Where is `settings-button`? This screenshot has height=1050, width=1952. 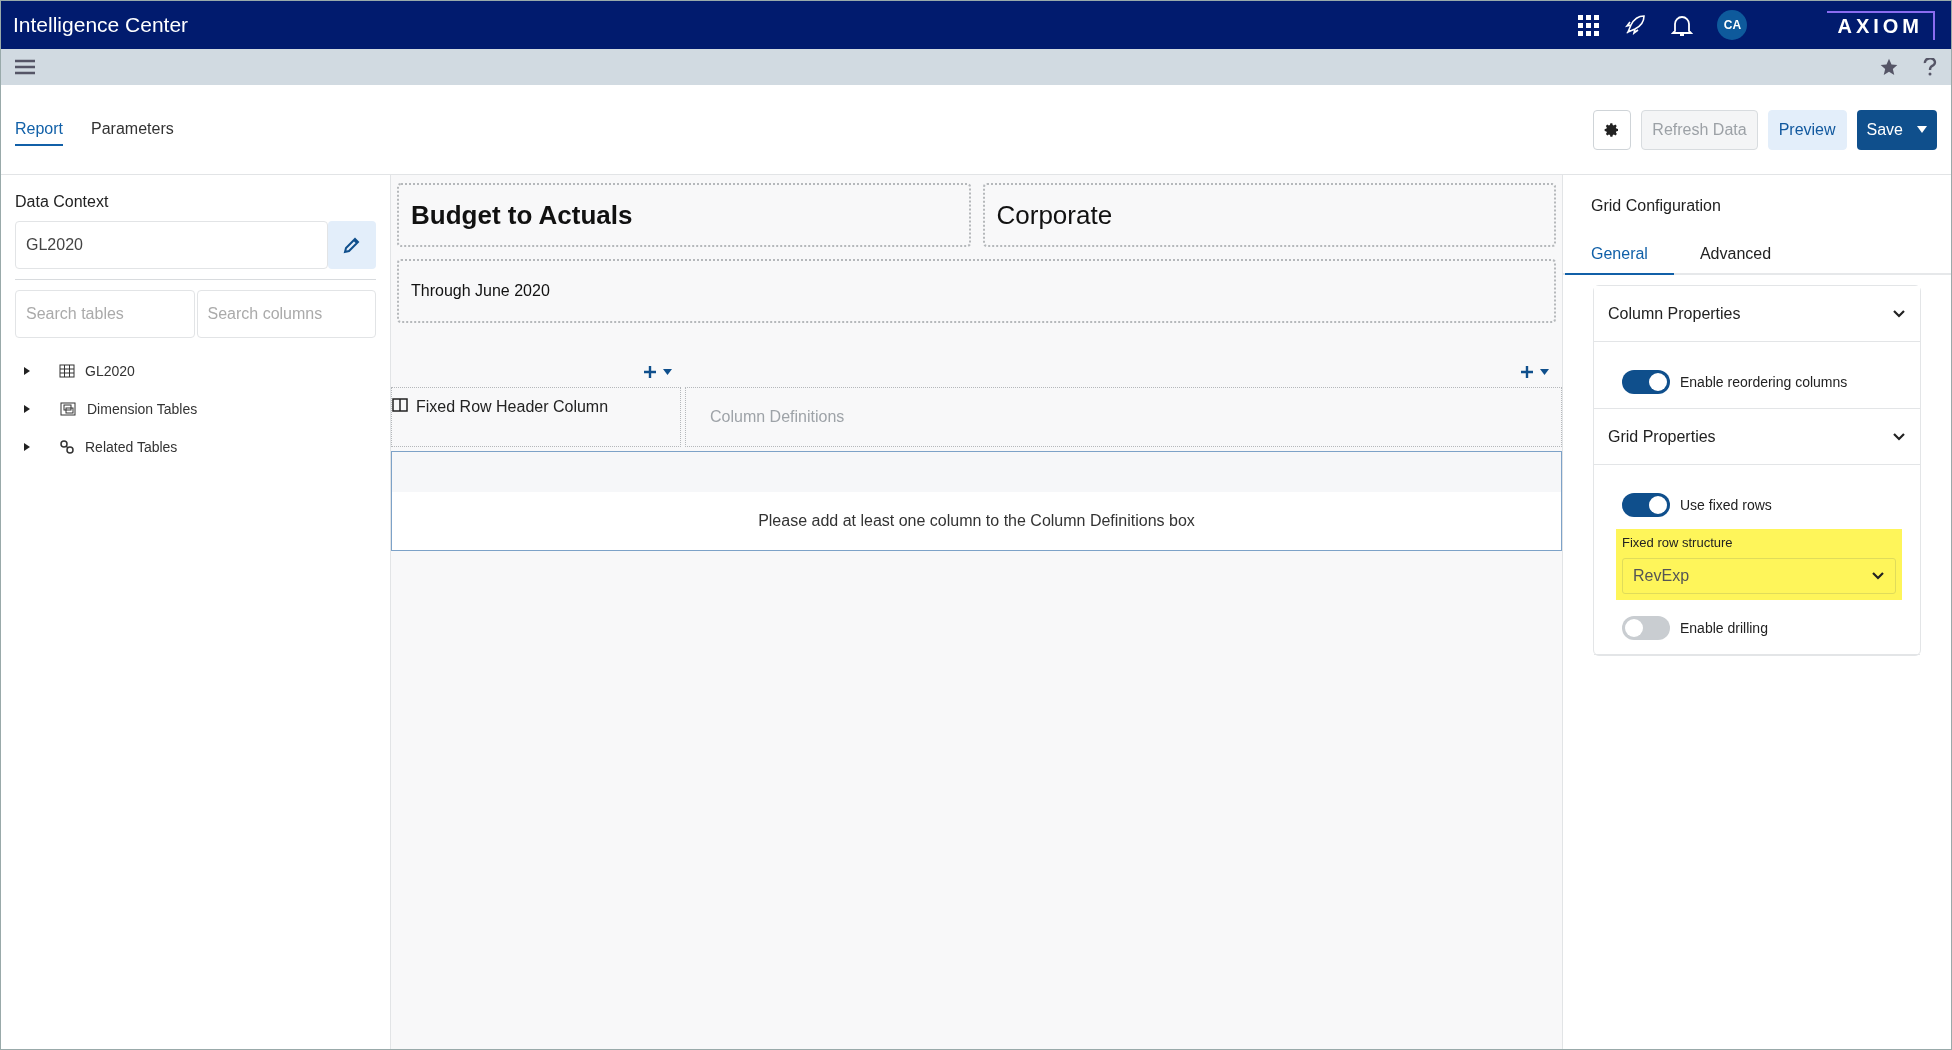
settings-button is located at coordinates (1612, 129).